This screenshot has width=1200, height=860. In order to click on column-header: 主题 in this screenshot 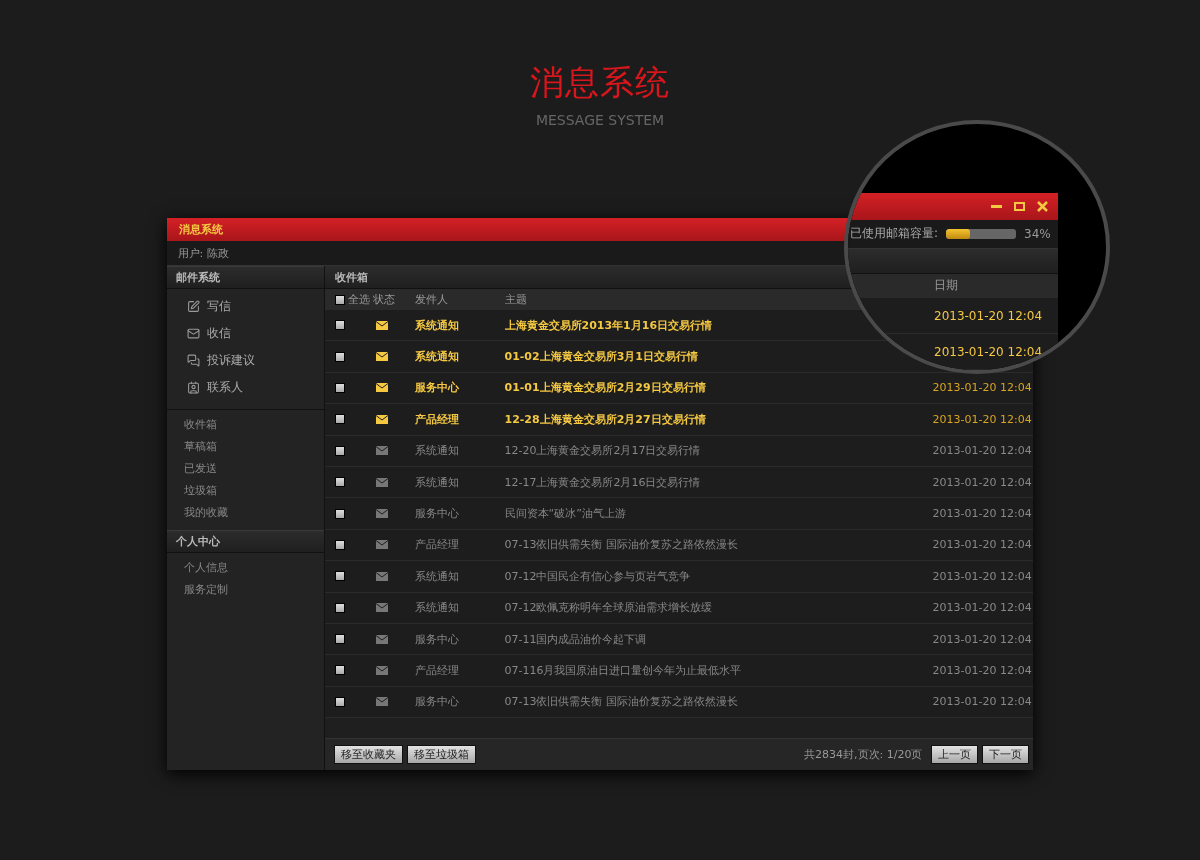, I will do `click(515, 299)`.